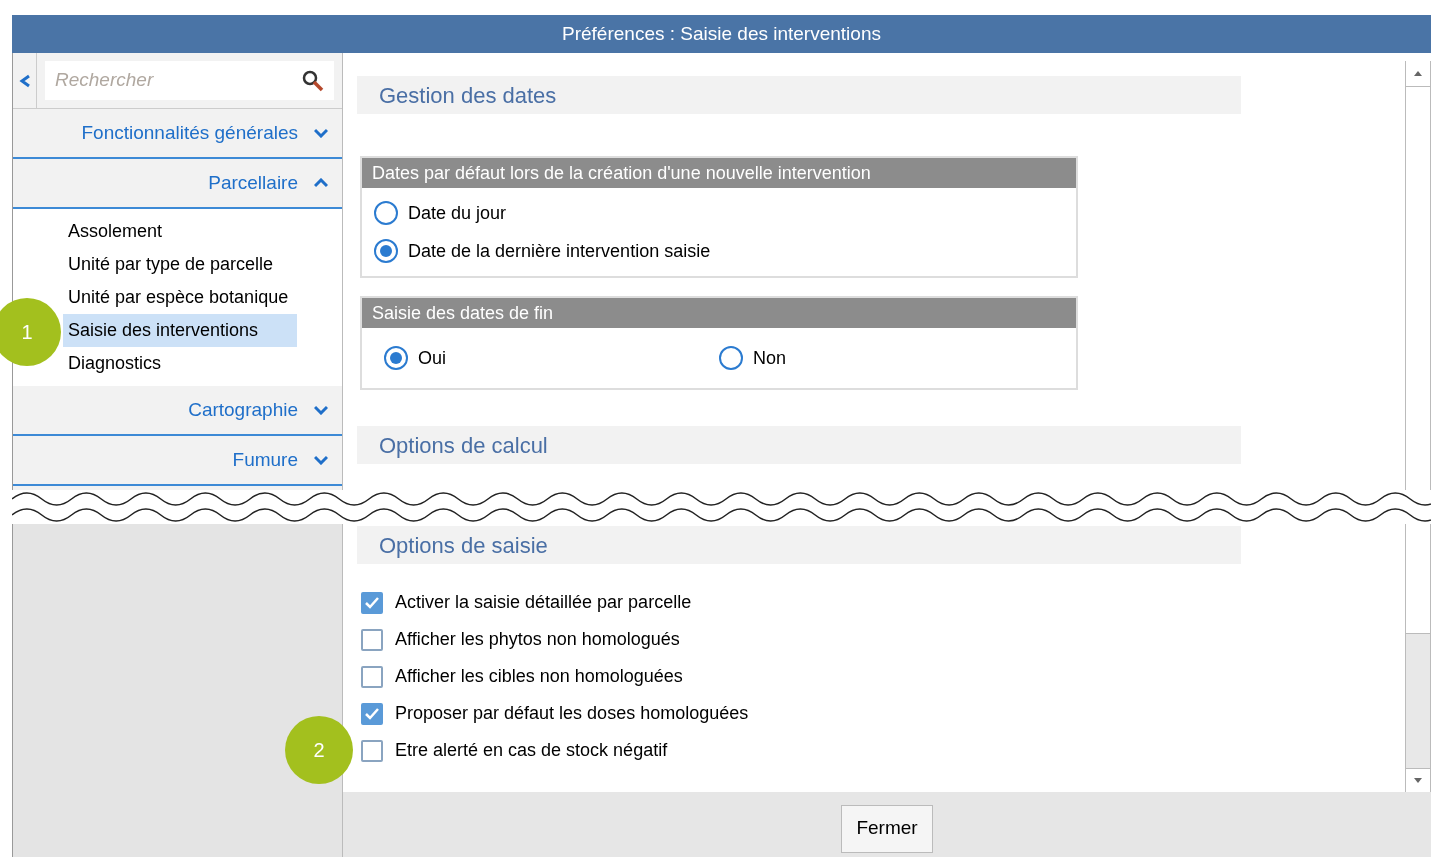  I want to click on section-heading: Gestion des dates, so click(799, 95).